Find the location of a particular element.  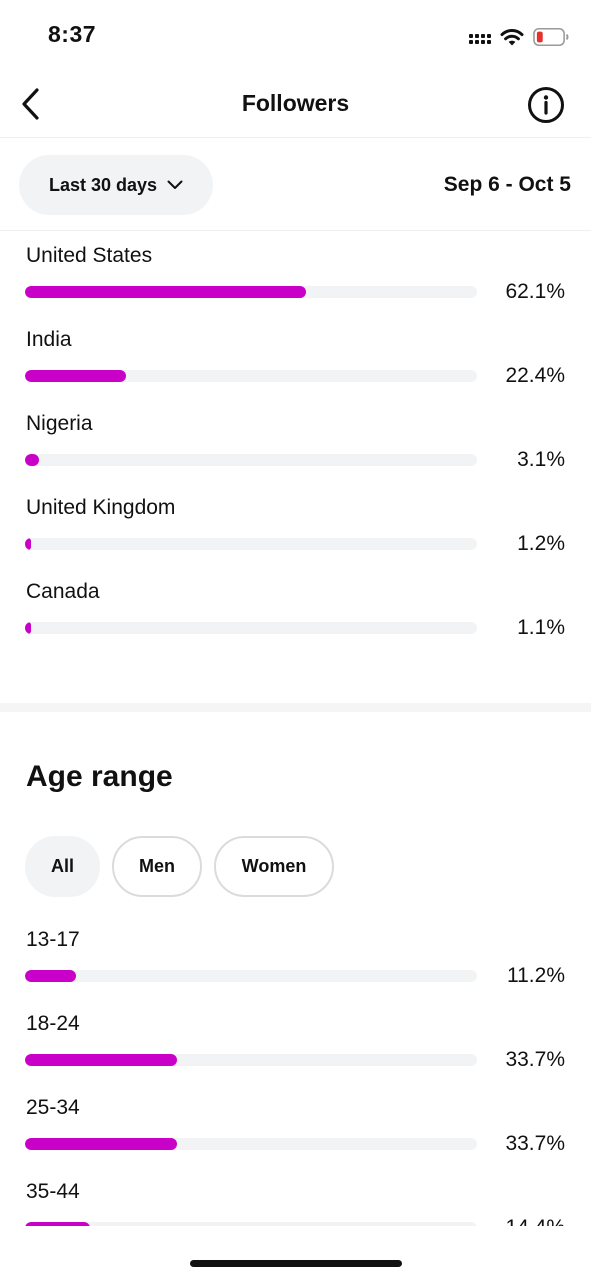

location-percent: 62.1% is located at coordinates (535, 291).